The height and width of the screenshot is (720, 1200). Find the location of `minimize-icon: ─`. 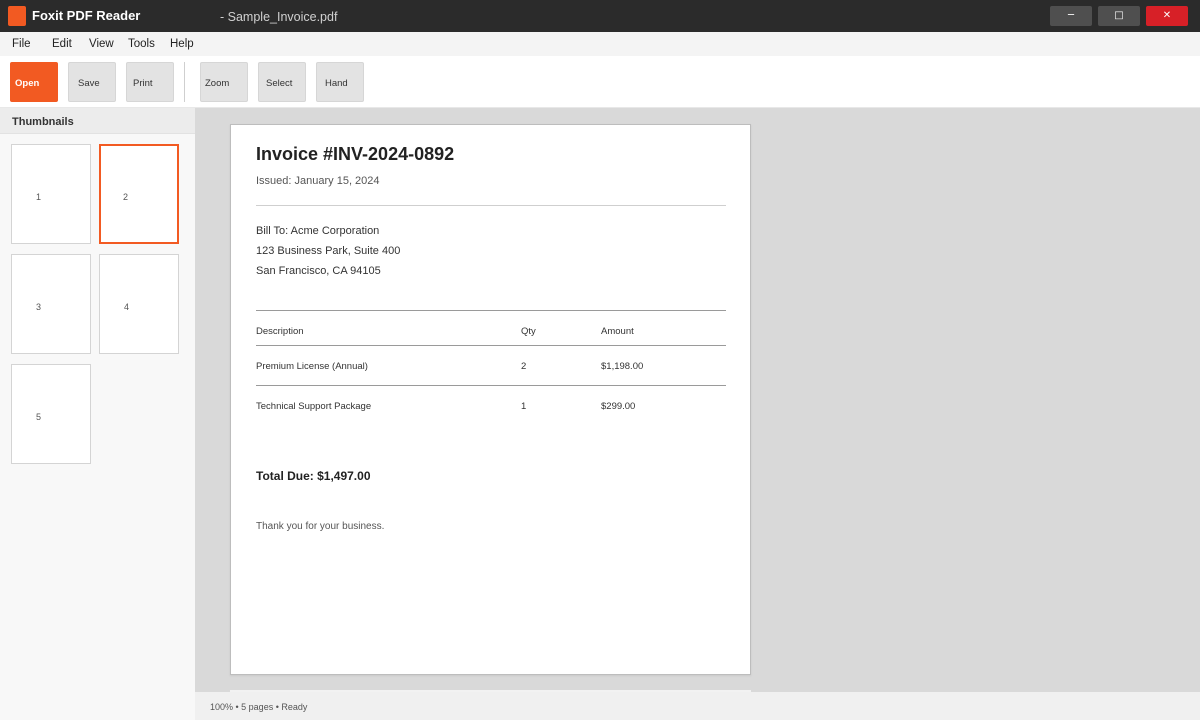

minimize-icon: ─ is located at coordinates (1071, 15).